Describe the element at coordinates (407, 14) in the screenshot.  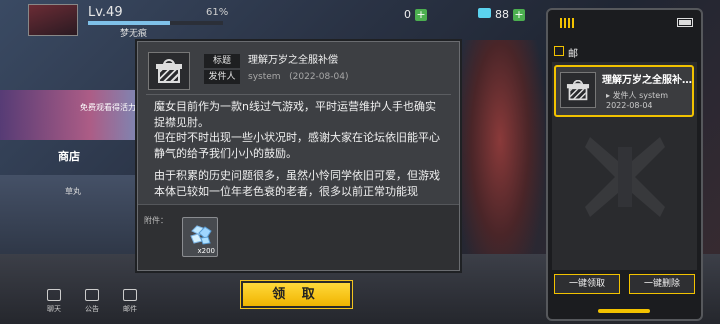
I see `coin-value: 0` at that location.